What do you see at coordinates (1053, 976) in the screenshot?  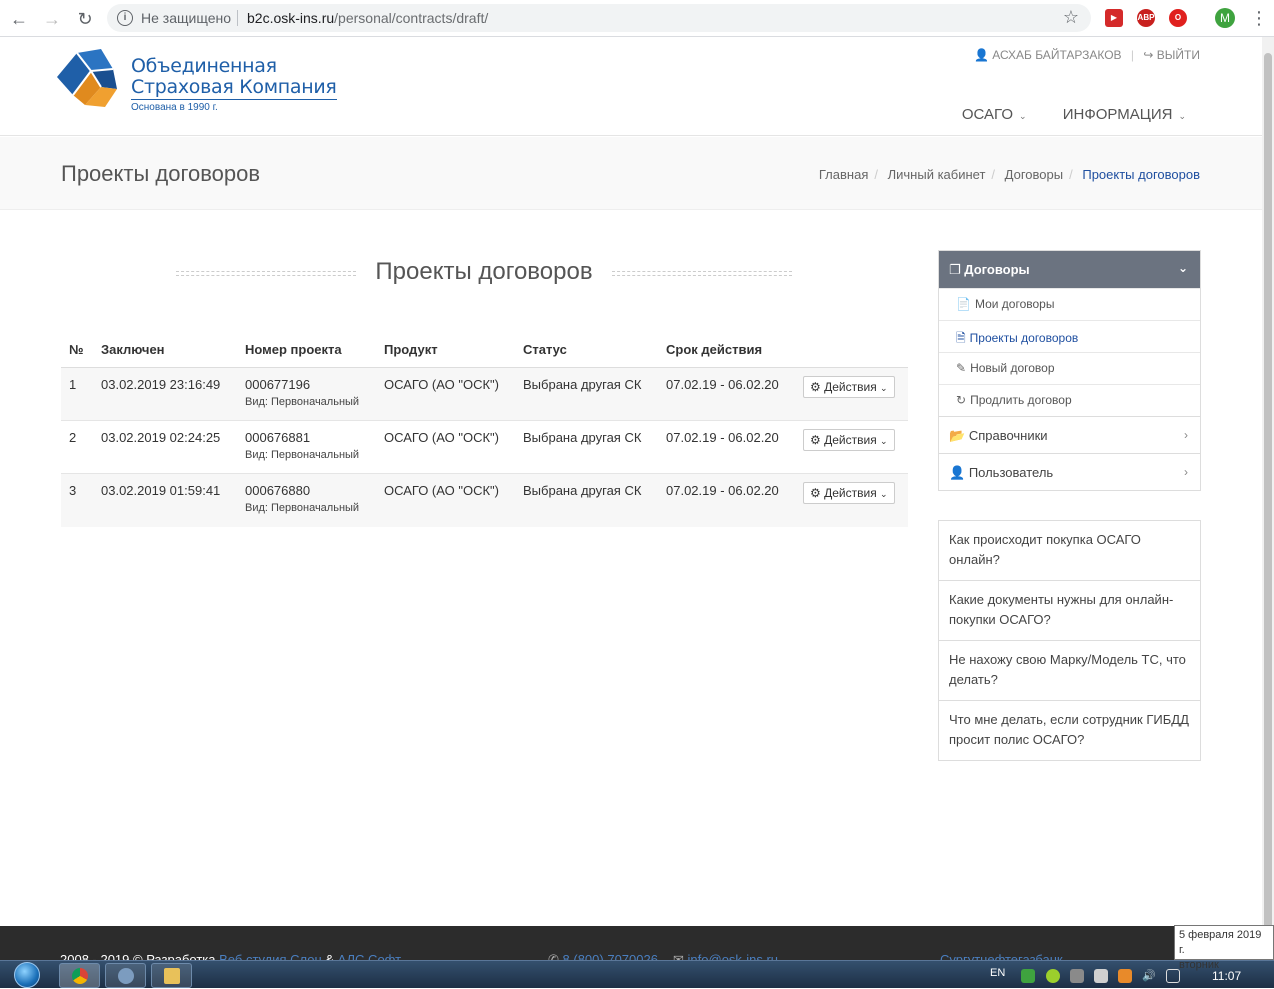 I see `tray-plus-icon` at bounding box center [1053, 976].